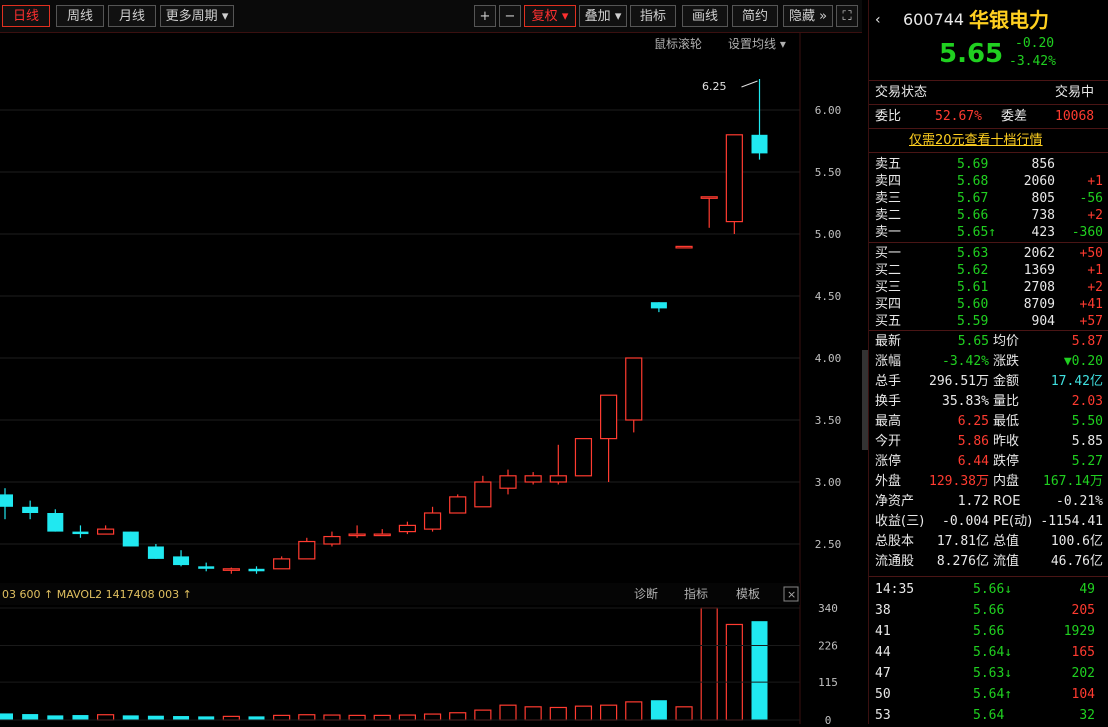 Image resolution: width=1108 pixels, height=727 pixels. Describe the element at coordinates (1006, 381) in the screenshot. I see `stat-label: 金额` at that location.